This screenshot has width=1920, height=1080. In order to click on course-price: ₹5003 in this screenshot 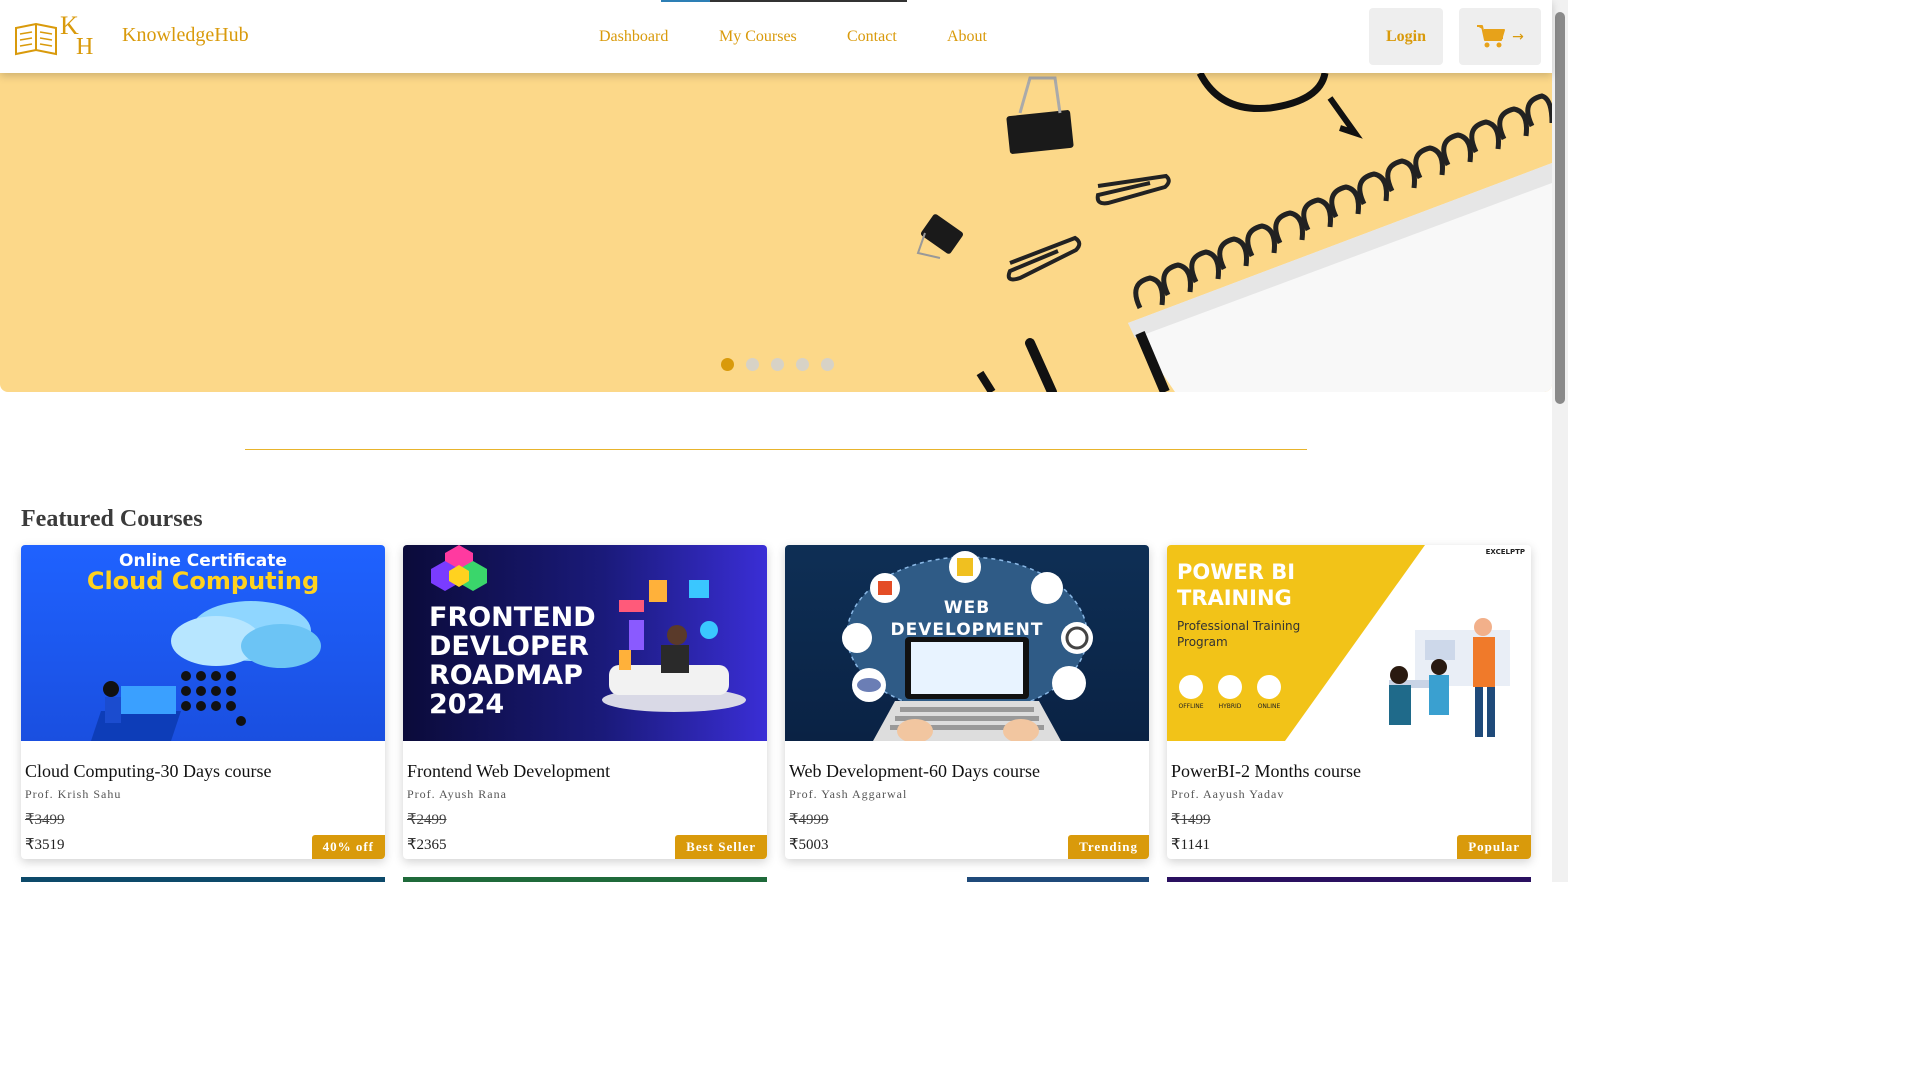, I will do `click(809, 845)`.